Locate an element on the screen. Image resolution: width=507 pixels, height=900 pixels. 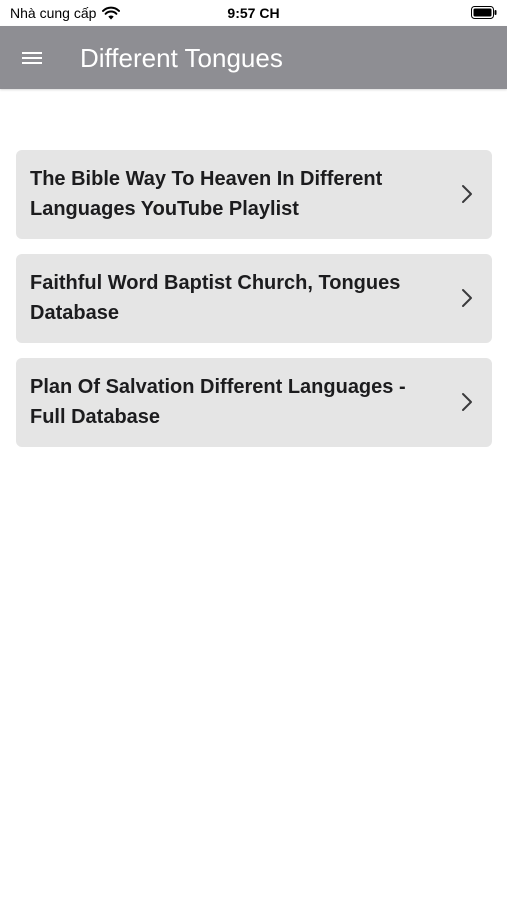
hamburger-menu-icon is located at coordinates (32, 58).